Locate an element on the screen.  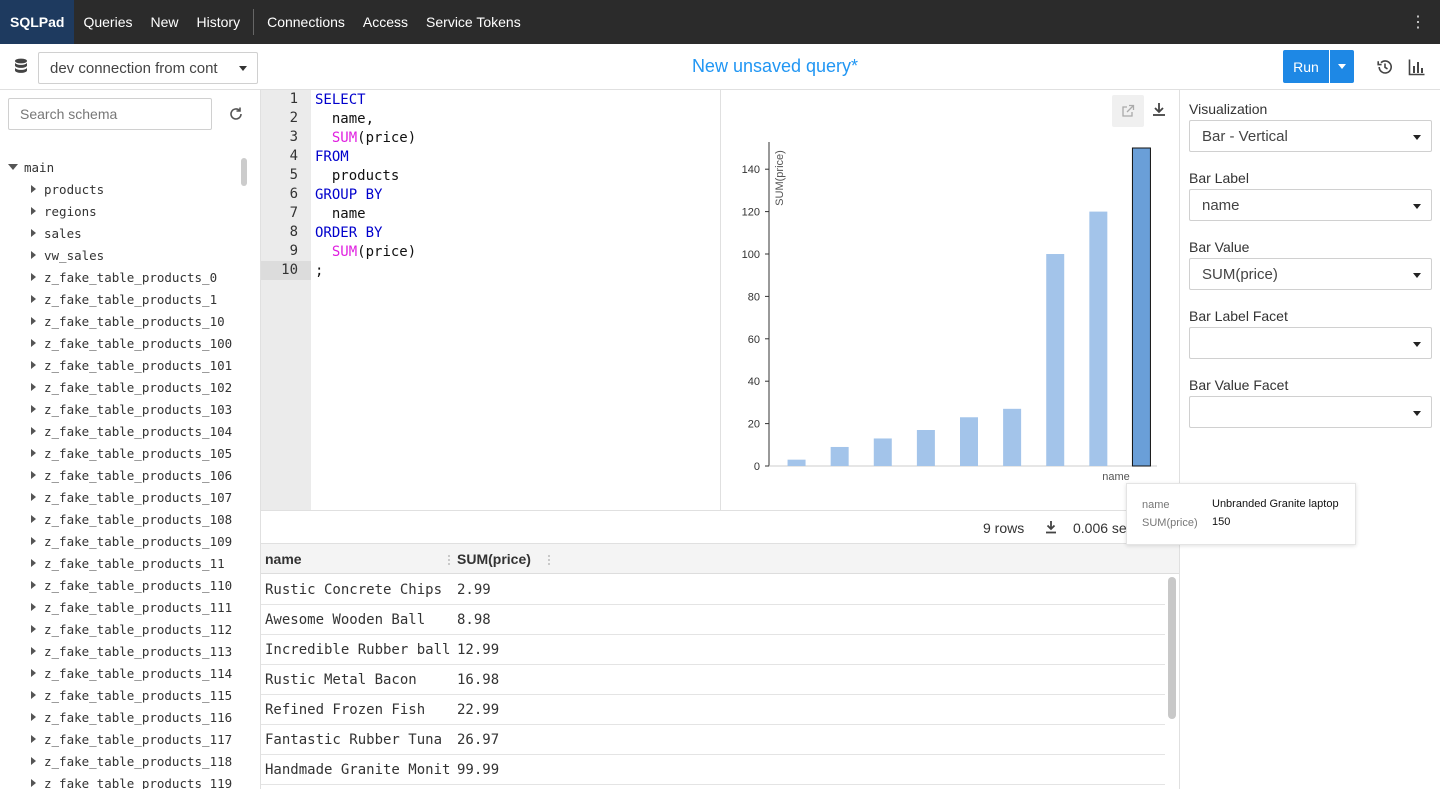
table-row: Fantastic Rubber Tuna 26.97 is located at coordinates (713, 740).